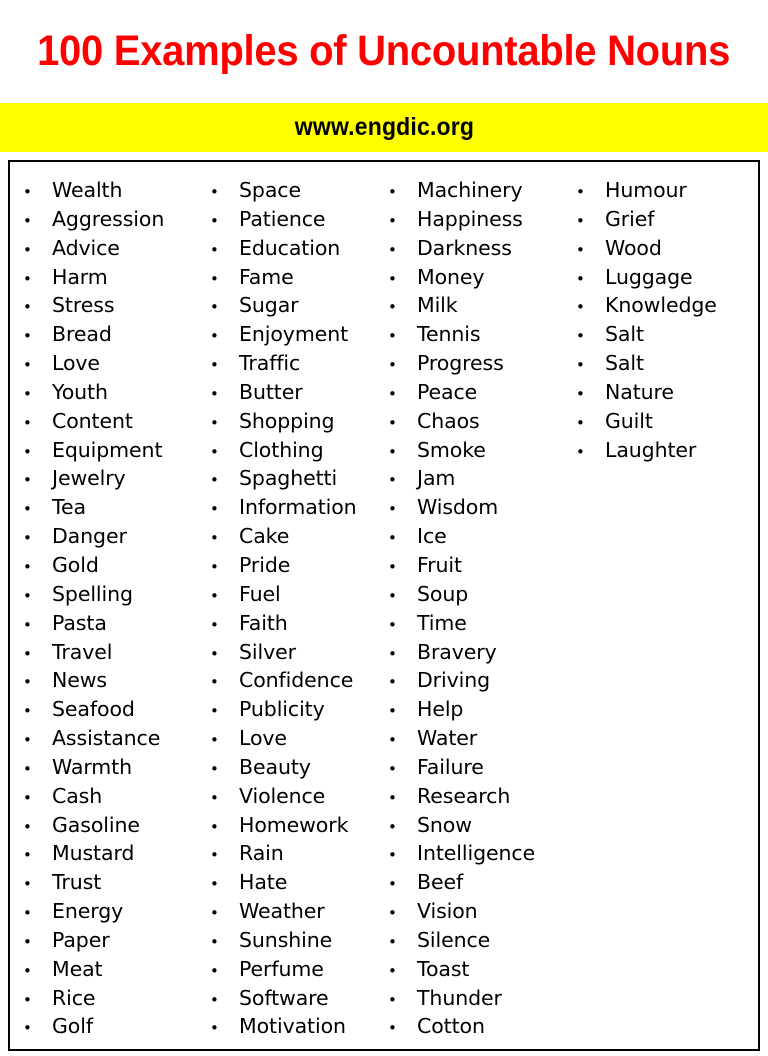 The height and width of the screenshot is (1056, 768). Describe the element at coordinates (294, 998) in the screenshot. I see `list-item: • Software` at that location.